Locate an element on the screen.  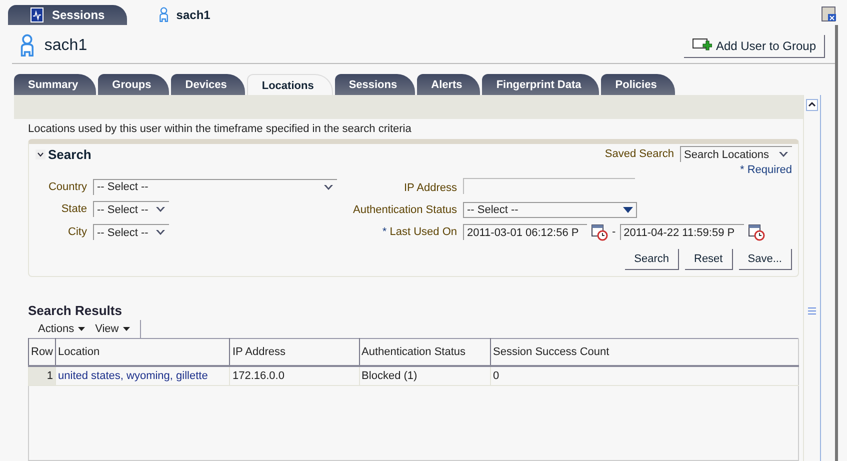
add-group-icon is located at coordinates (702, 46).